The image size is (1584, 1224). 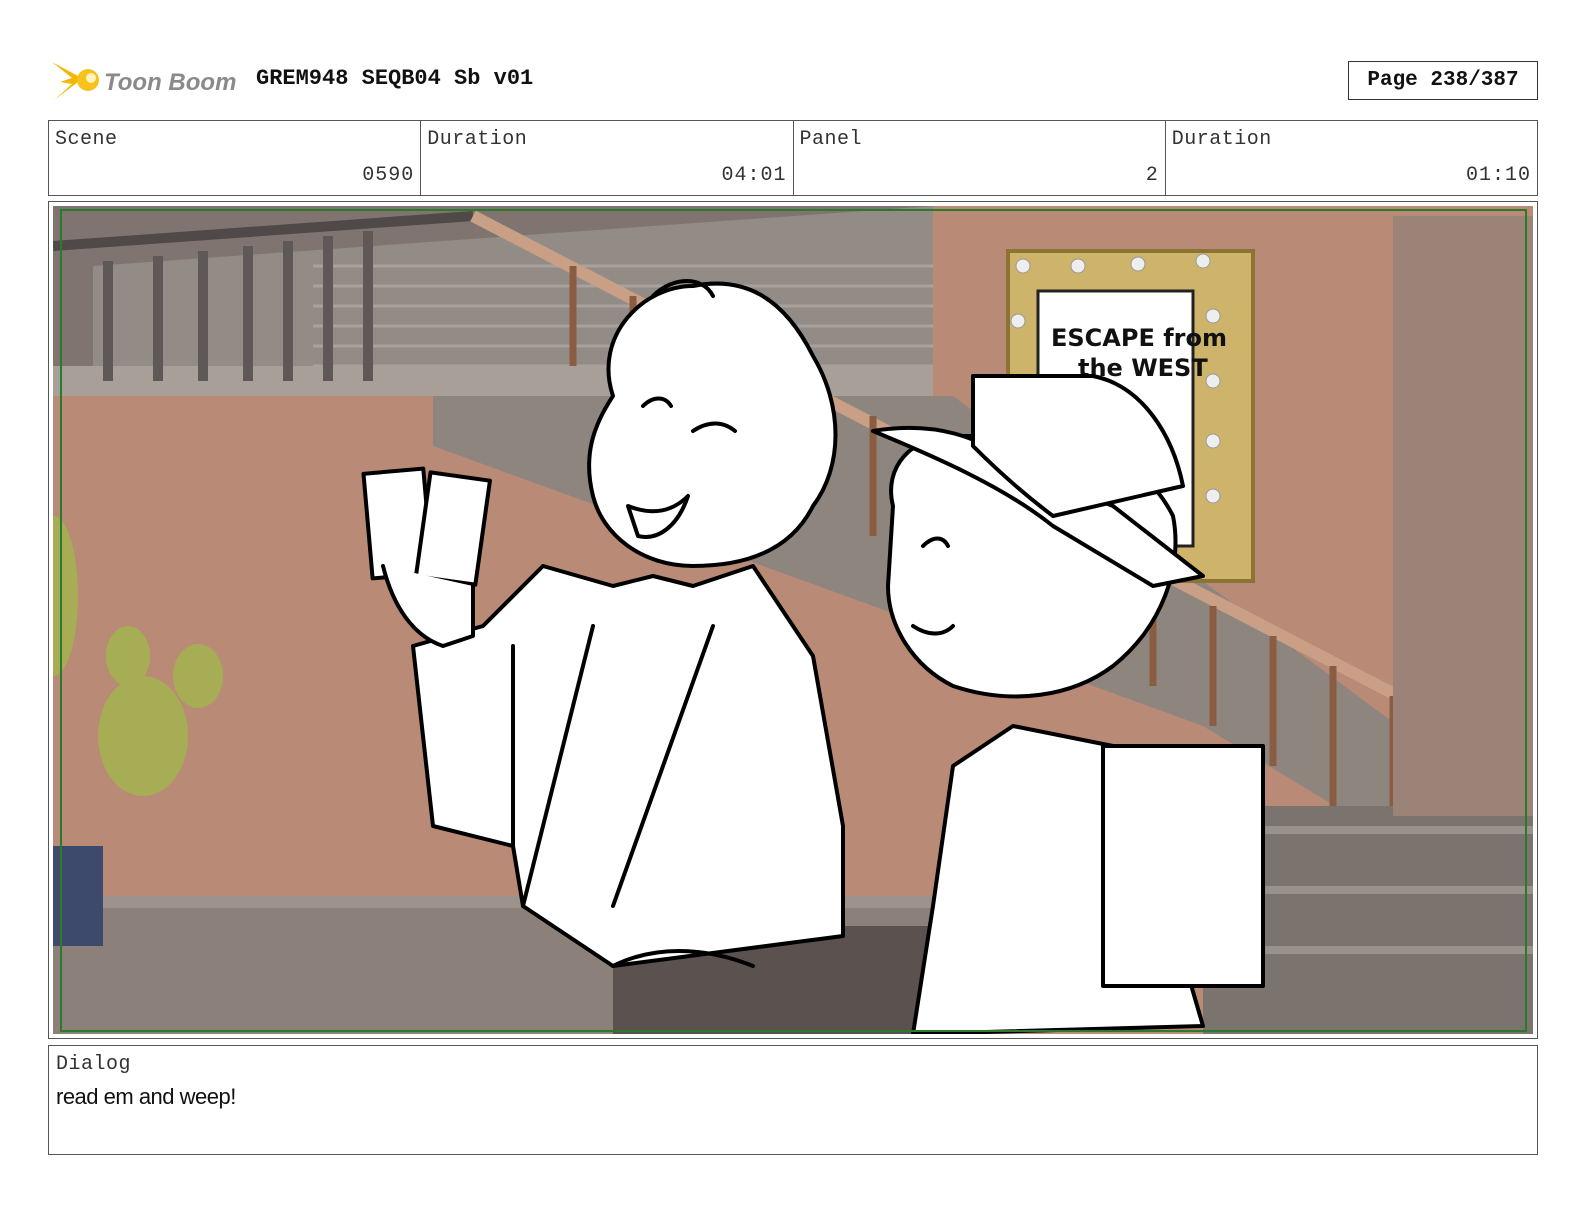 What do you see at coordinates (94, 1064) in the screenshot?
I see `dialog-label: Dialog` at bounding box center [94, 1064].